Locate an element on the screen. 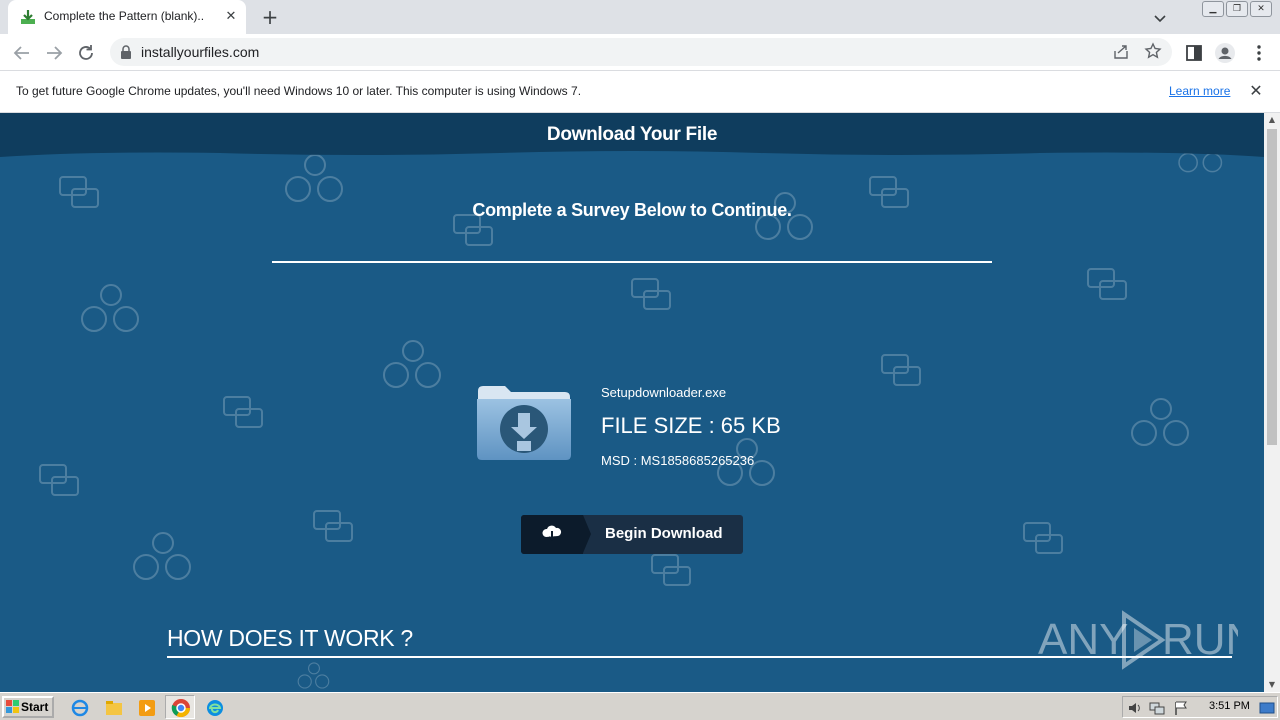 Image resolution: width=1280 pixels, height=720 pixels. anyrun-watermark-logo: ANY RUN is located at coordinates (1138, 640).